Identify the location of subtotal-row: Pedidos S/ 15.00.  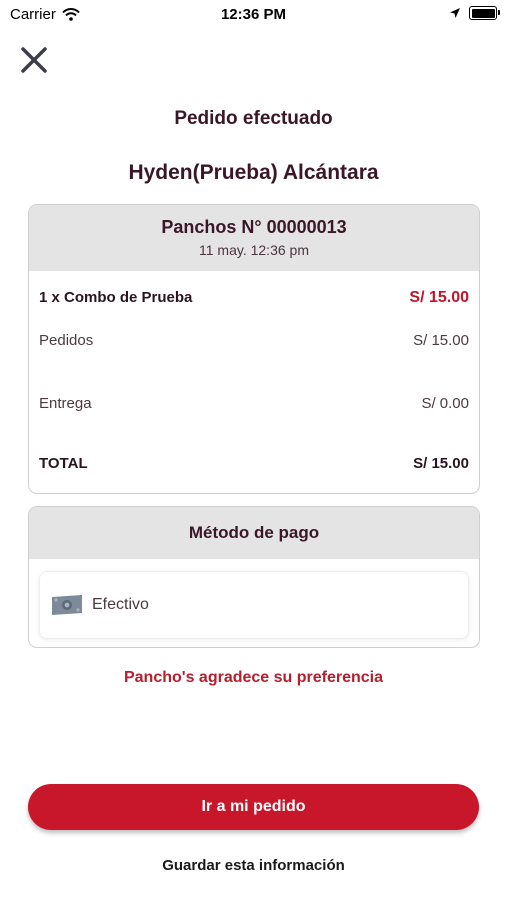
(254, 340).